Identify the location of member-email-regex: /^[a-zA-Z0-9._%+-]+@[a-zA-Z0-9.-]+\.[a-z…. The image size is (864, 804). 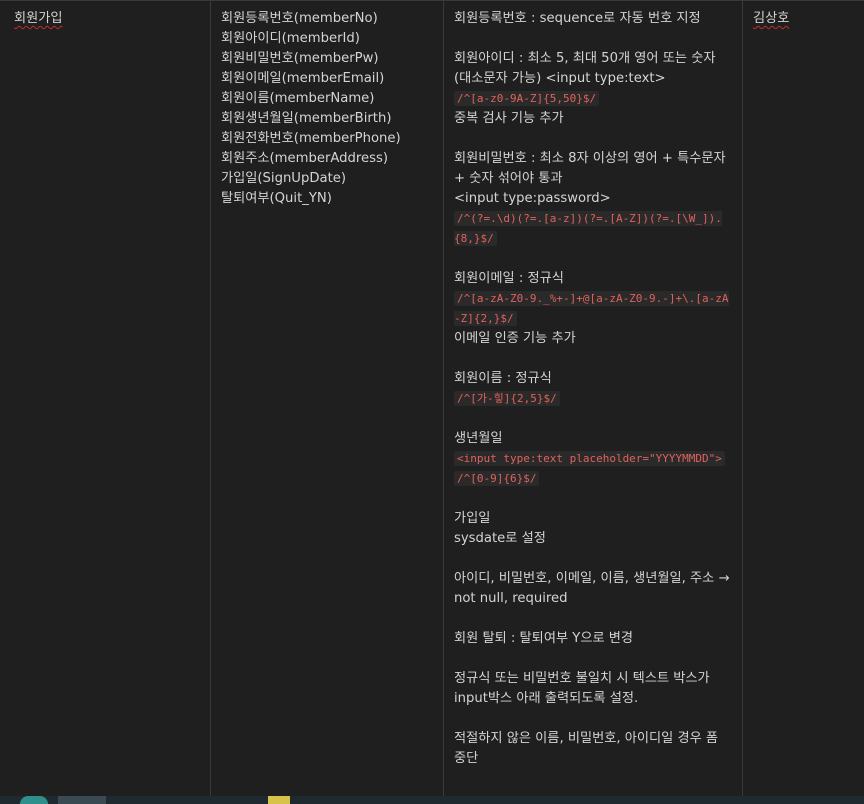
(593, 309).